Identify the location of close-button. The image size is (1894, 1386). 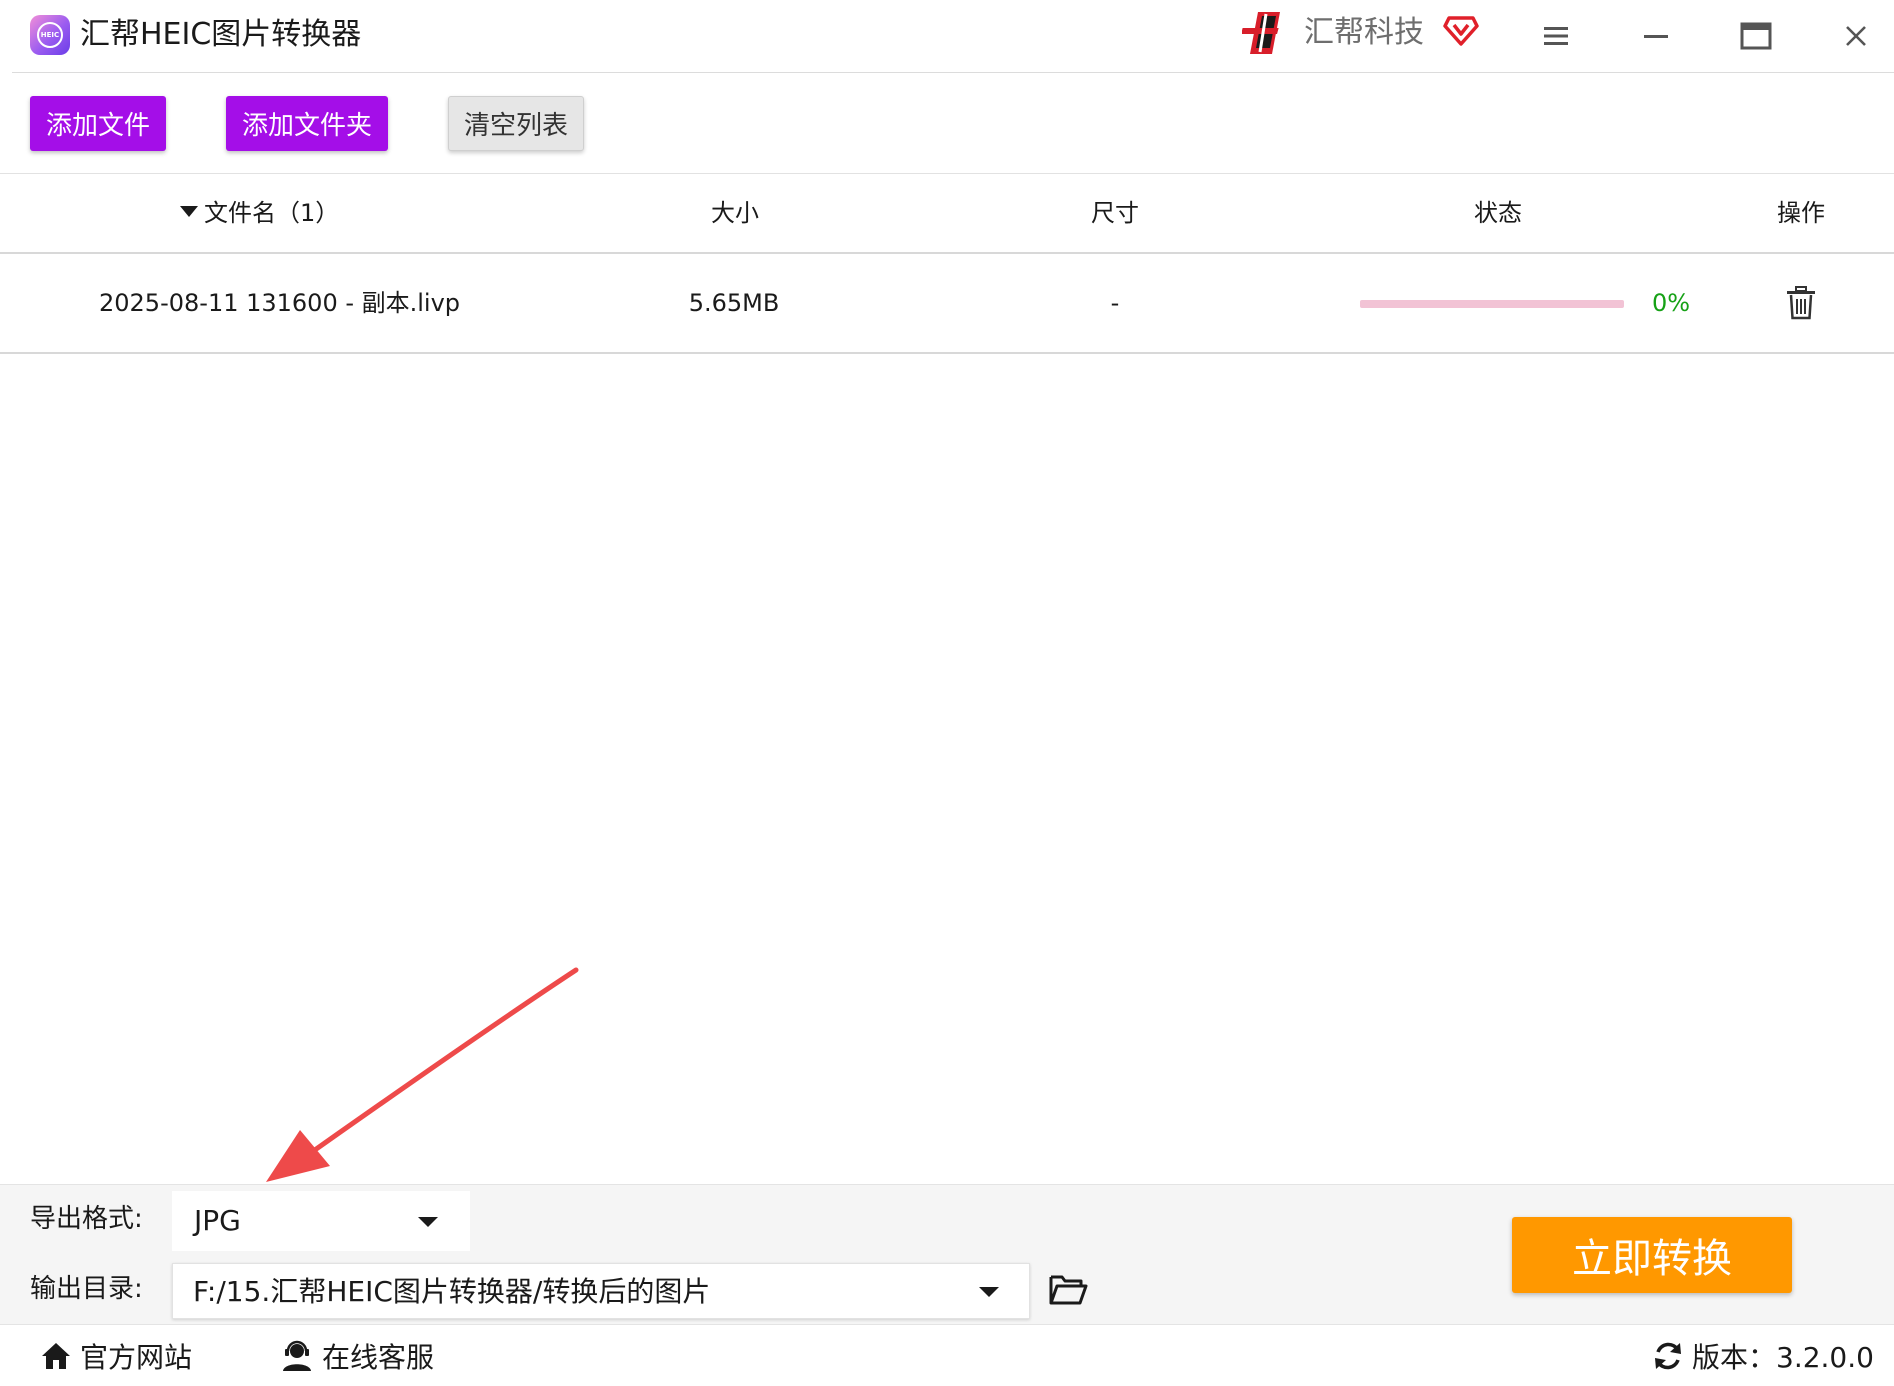
(1856, 36).